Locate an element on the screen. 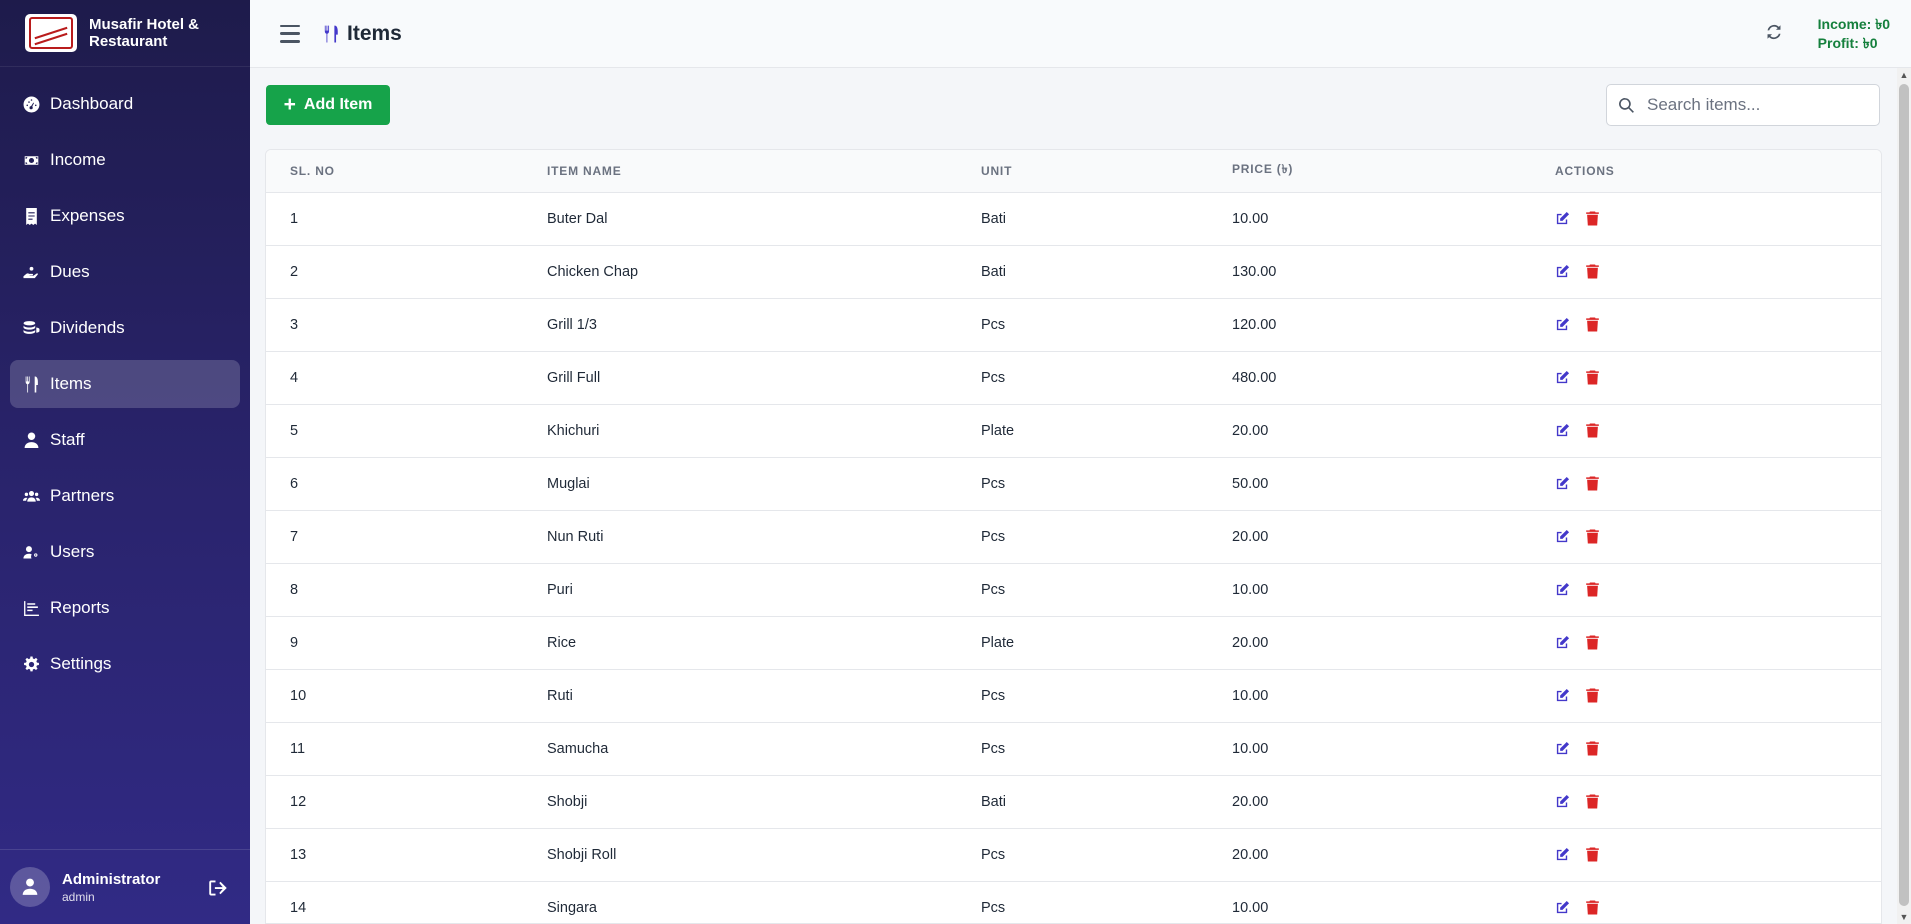 This screenshot has height=924, width=1911. column-header-item-name: ITEM NAME is located at coordinates (764, 171).